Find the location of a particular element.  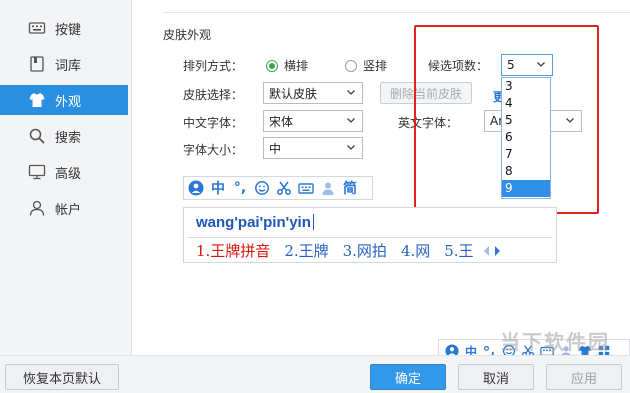

candidate-pager is located at coordinates (492, 251).